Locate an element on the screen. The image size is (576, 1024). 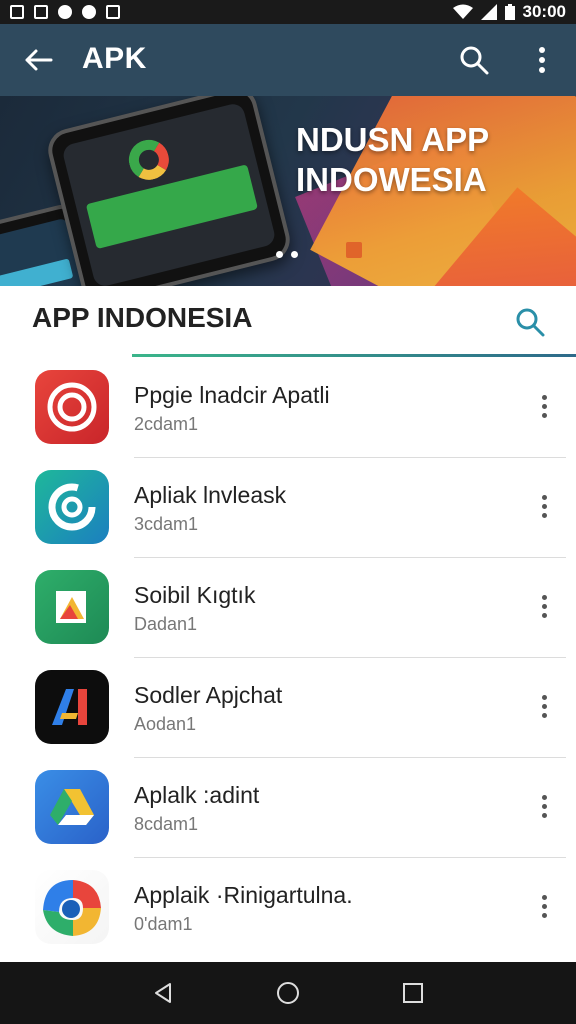
section-divider is located at coordinates (354, 355).